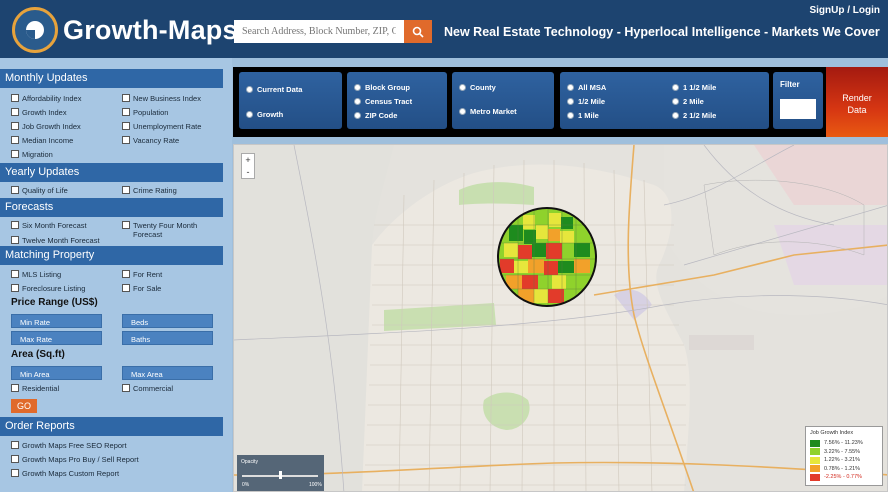 The image size is (888, 492). Describe the element at coordinates (150, 140) in the screenshot. I see `checkbox-vacancy-rate: Vacancy Rate` at that location.